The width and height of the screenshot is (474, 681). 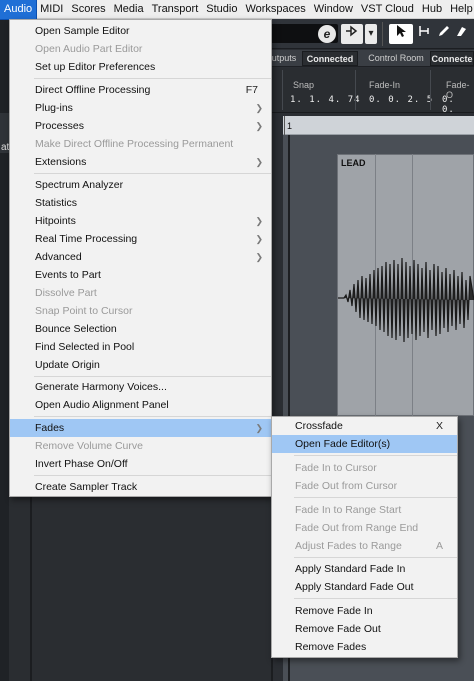 I want to click on shortcut-x: X, so click(x=439, y=426).